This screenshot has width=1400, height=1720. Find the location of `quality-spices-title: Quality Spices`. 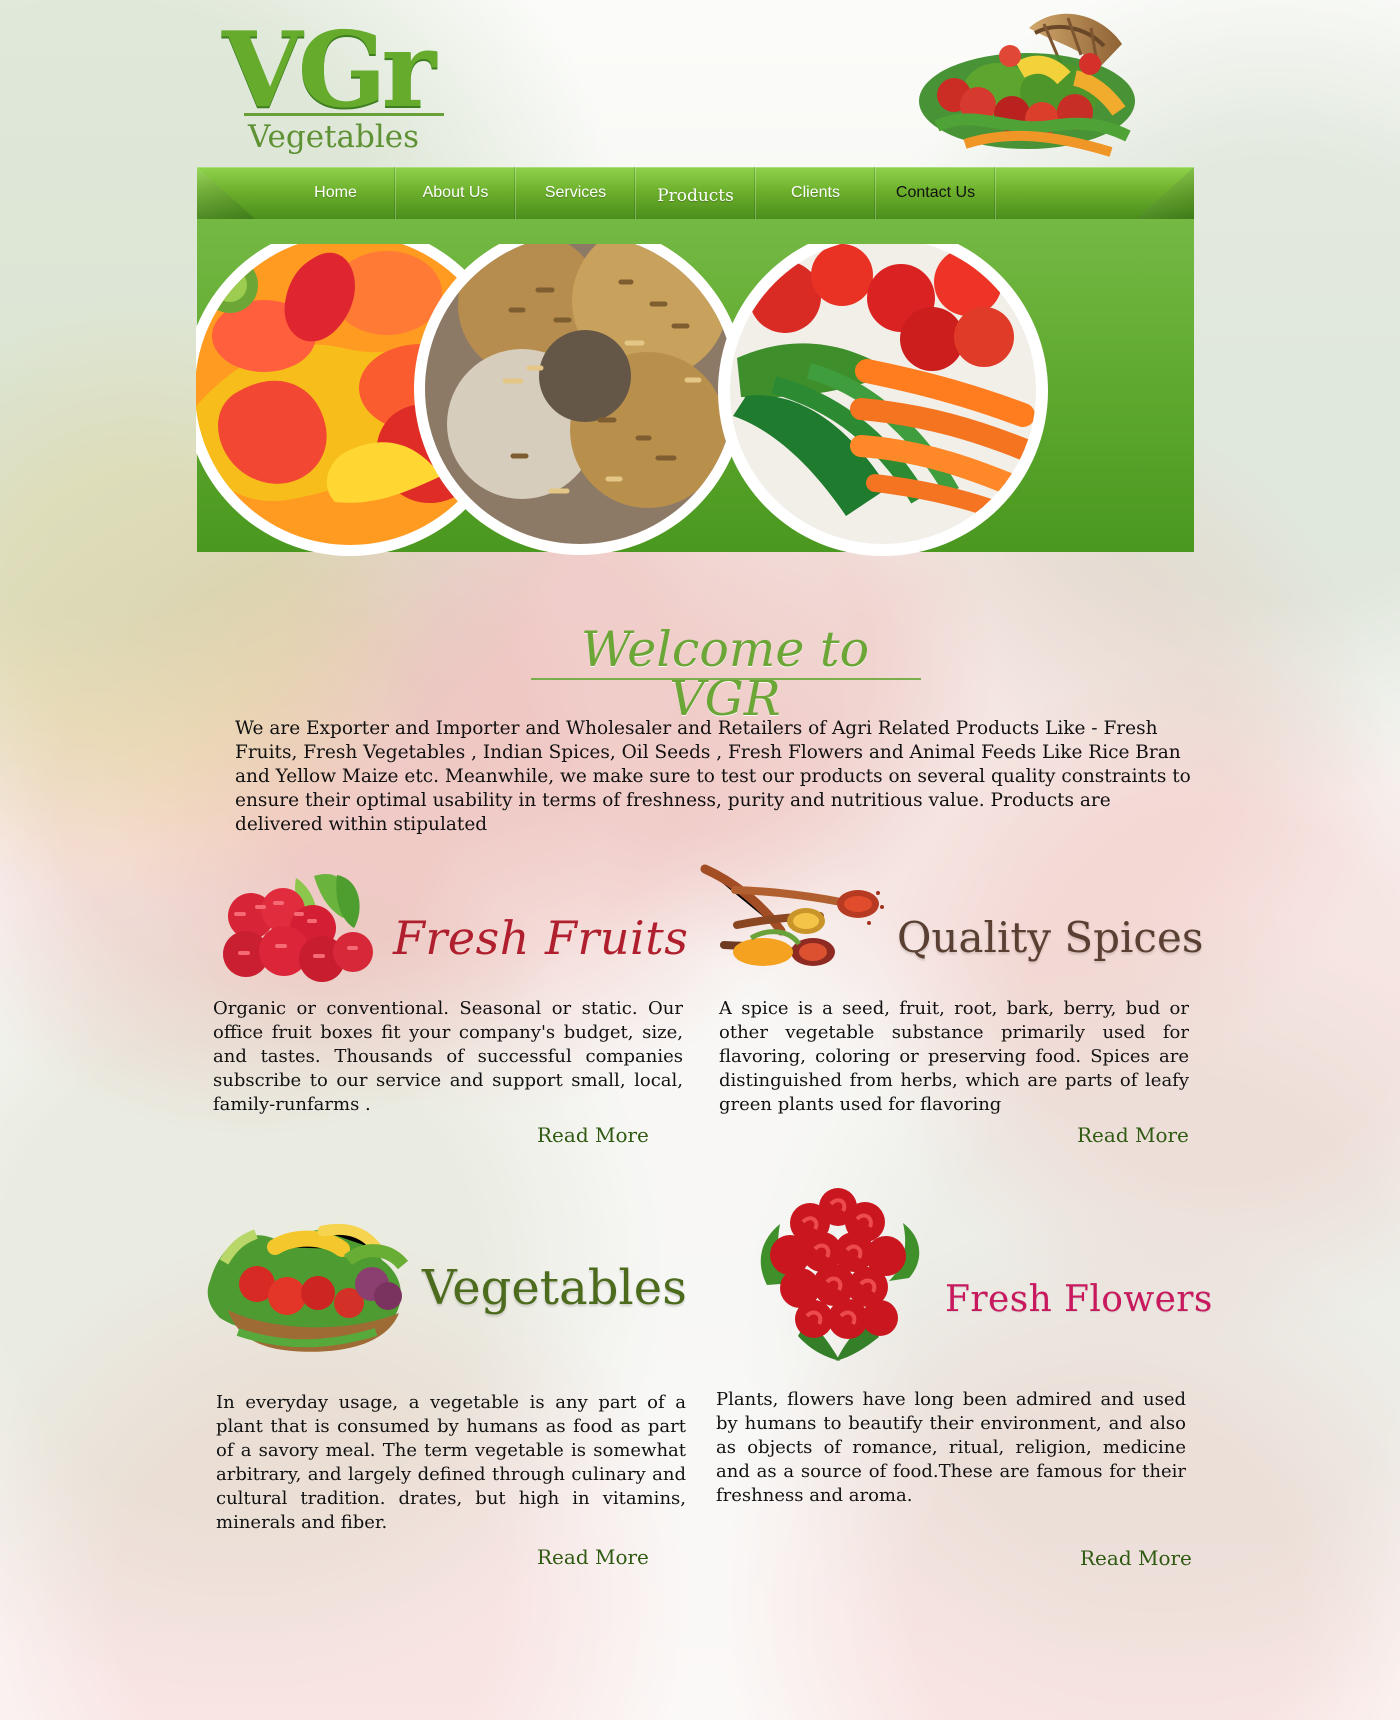

quality-spices-title: Quality Spices is located at coordinates (1050, 937).